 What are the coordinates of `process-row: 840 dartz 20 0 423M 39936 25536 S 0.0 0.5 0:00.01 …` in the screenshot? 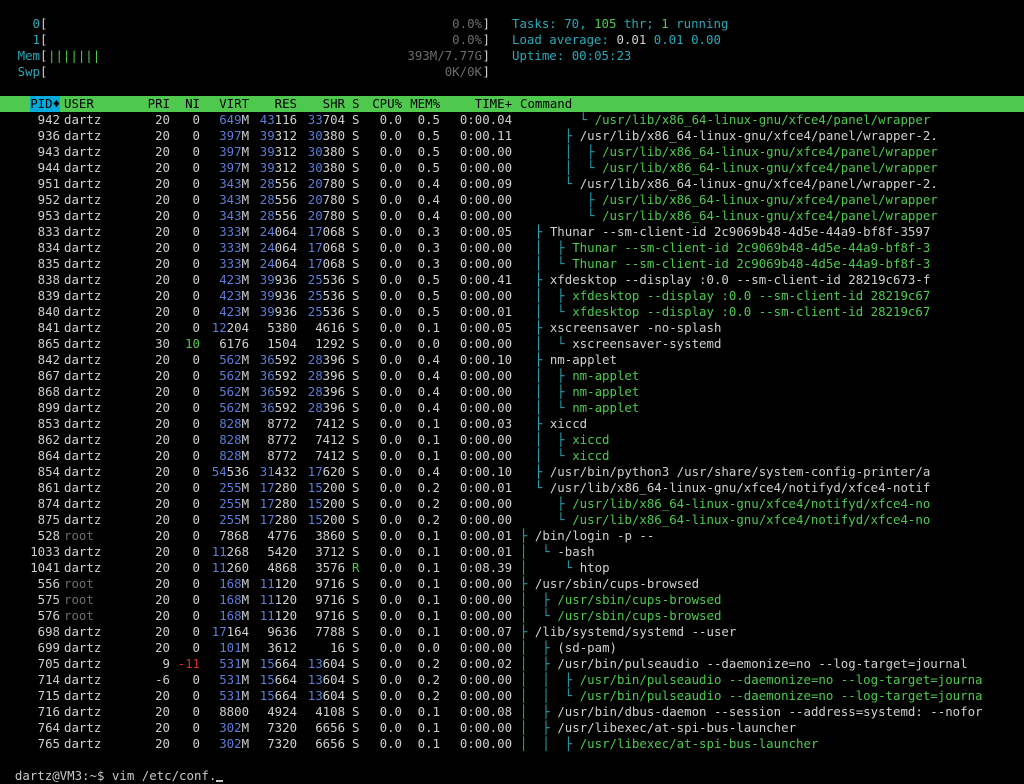 It's located at (512, 312).